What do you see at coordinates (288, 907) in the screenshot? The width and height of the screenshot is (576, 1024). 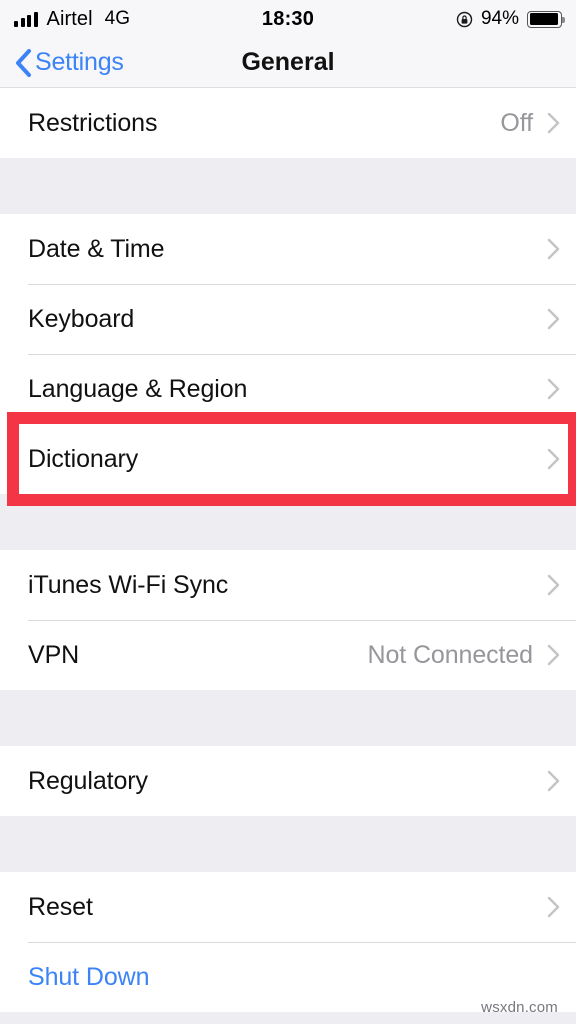 I see `settings-row-reset: Reset` at bounding box center [288, 907].